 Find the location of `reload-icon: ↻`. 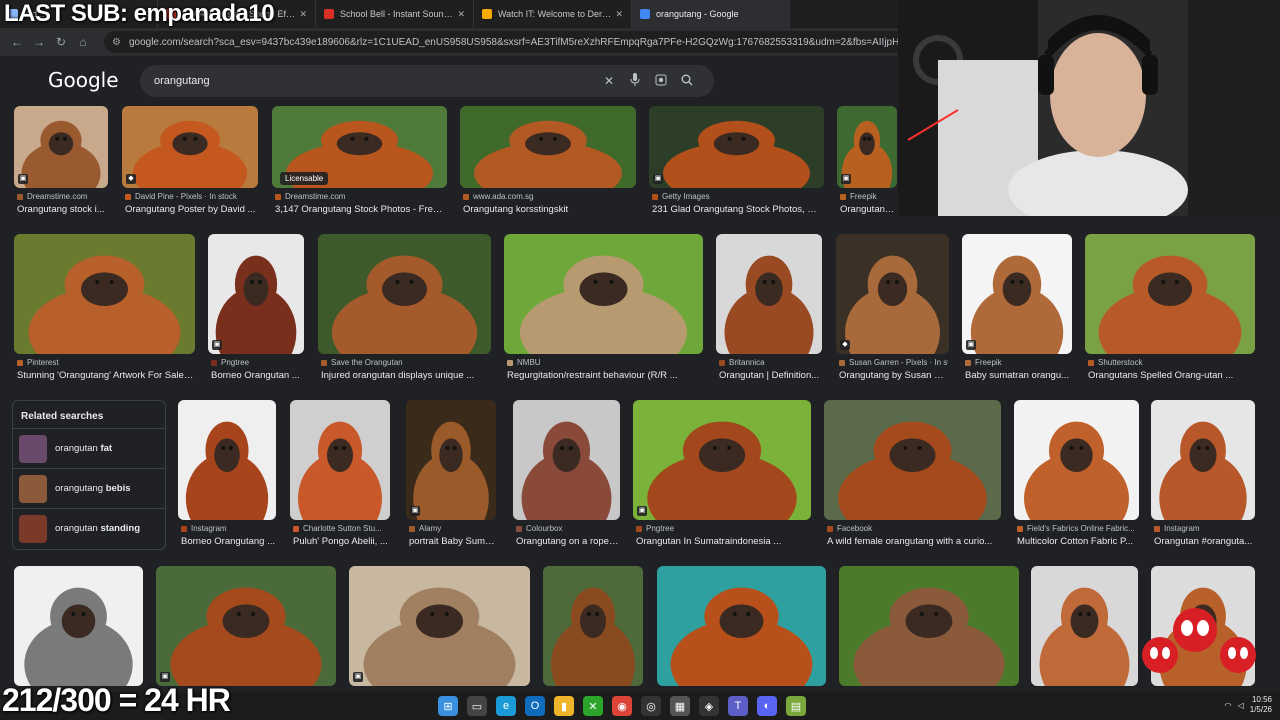

reload-icon: ↻ is located at coordinates (61, 42).